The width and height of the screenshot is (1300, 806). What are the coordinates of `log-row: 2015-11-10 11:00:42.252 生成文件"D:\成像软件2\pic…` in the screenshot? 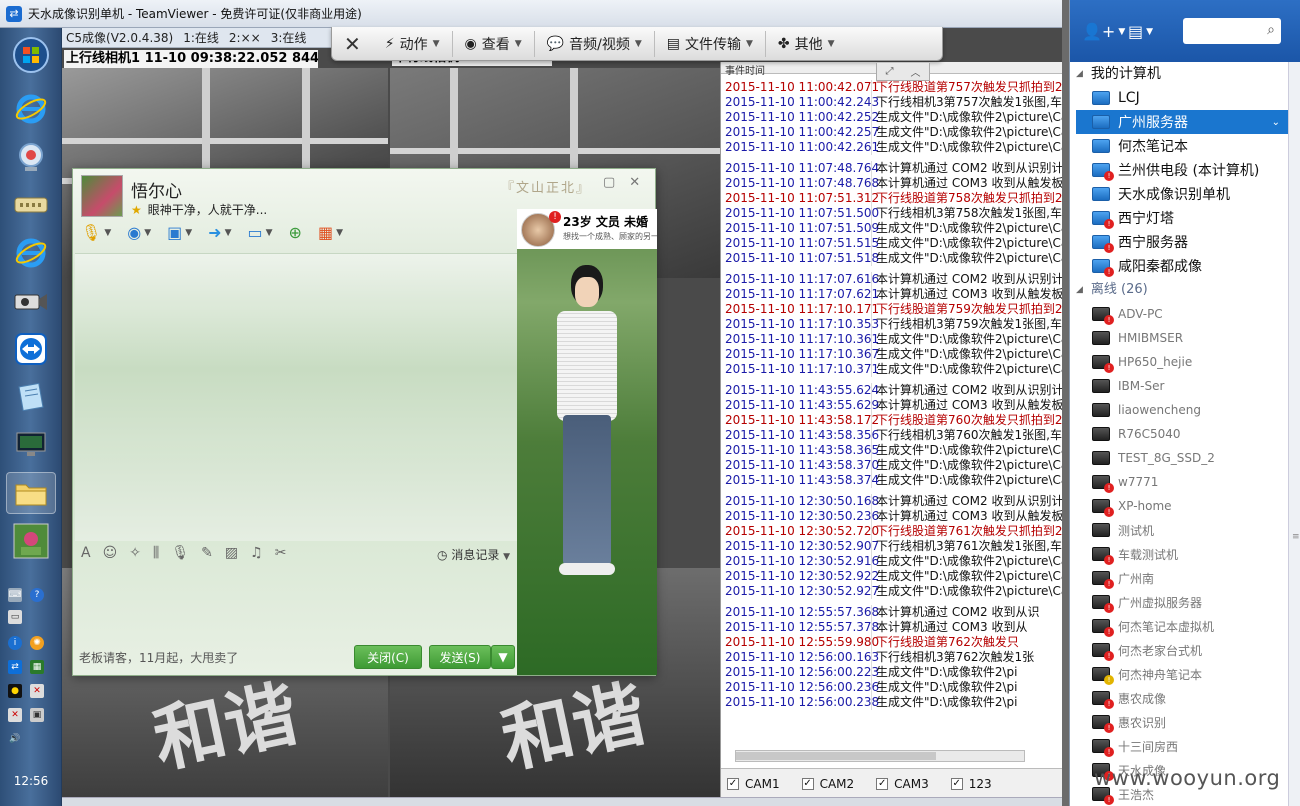 It's located at (891, 117).